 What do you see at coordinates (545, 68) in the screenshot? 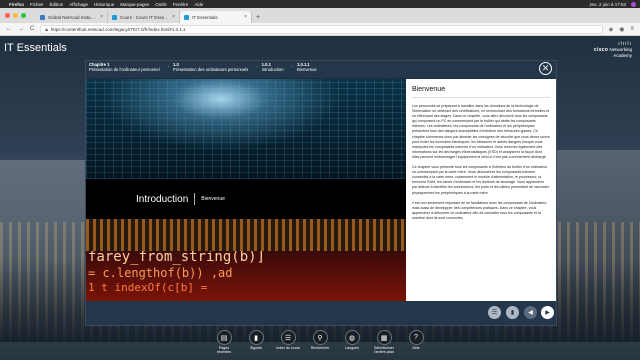
I see `close-module-button: ✕` at bounding box center [545, 68].